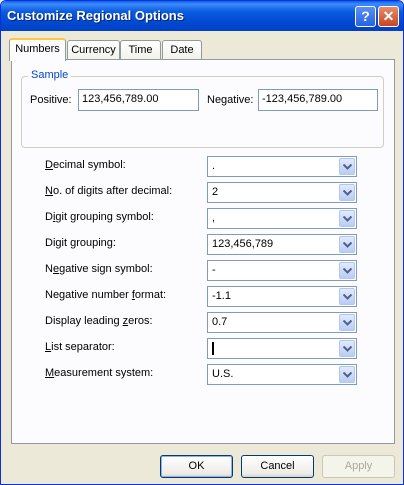  What do you see at coordinates (282, 374) in the screenshot?
I see `measurement-system-select: U.S.` at bounding box center [282, 374].